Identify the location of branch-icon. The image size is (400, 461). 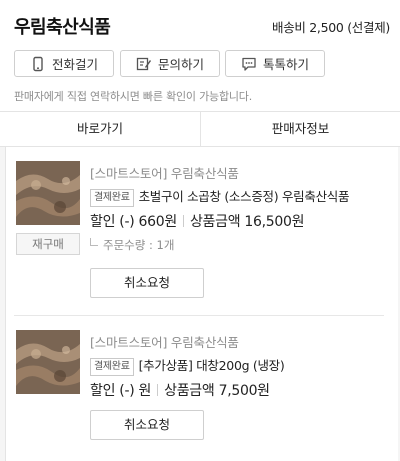
(94, 242).